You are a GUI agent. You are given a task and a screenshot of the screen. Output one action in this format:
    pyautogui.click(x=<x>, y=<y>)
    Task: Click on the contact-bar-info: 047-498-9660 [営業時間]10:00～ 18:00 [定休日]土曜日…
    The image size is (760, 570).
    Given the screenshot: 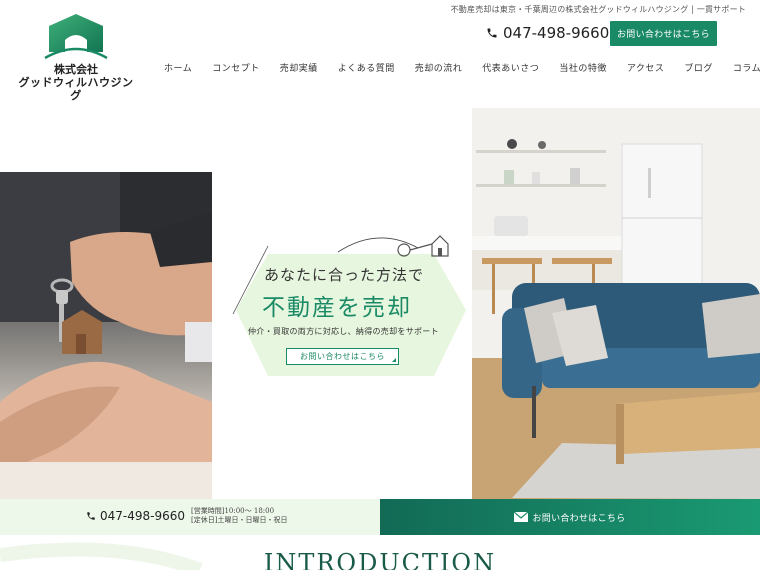 What is the action you would take?
    pyautogui.click(x=190, y=517)
    